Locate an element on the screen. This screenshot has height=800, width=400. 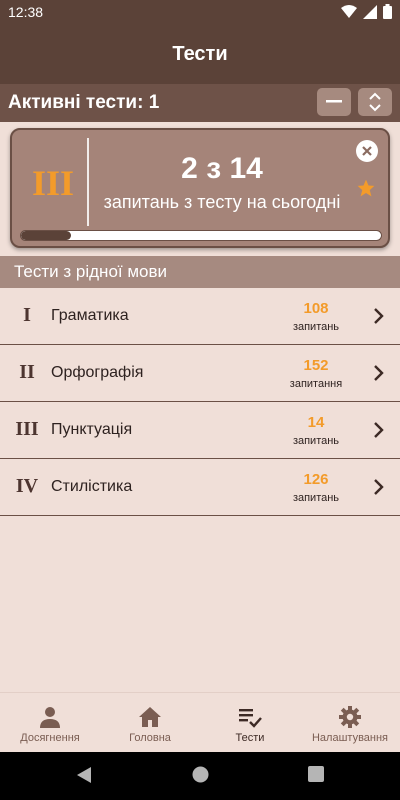
collapse-button is located at coordinates (334, 102).